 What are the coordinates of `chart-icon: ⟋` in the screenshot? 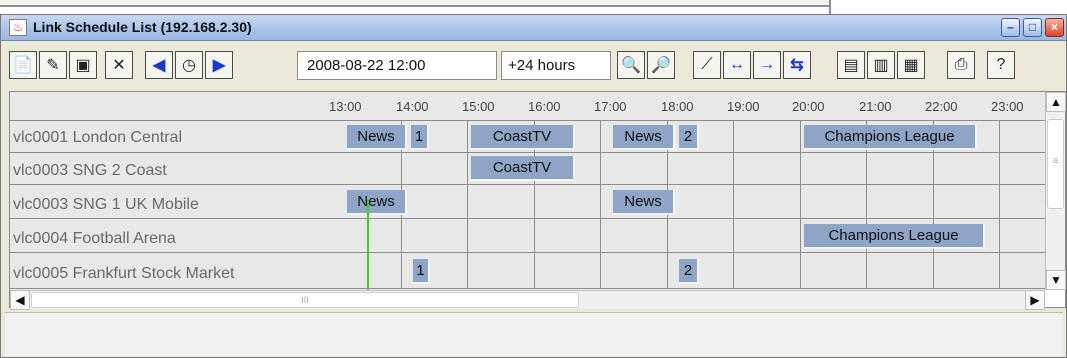 It's located at (707, 65).